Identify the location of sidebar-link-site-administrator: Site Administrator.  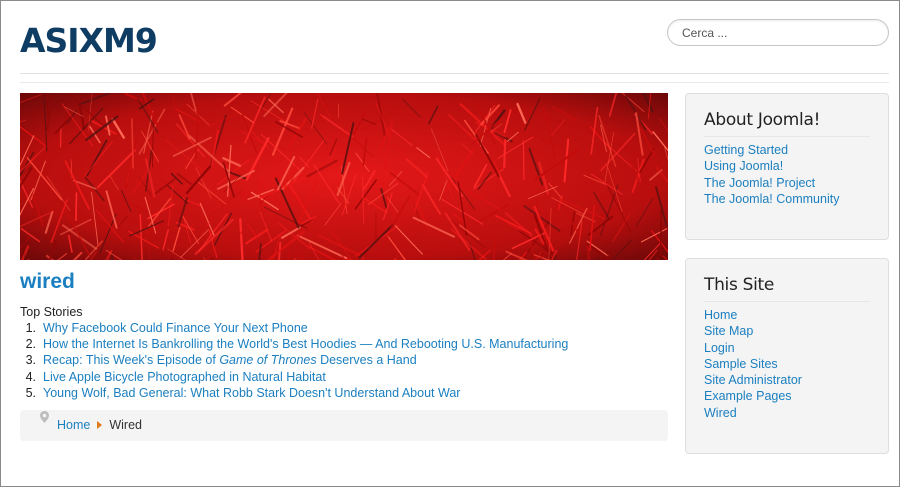
(753, 380).